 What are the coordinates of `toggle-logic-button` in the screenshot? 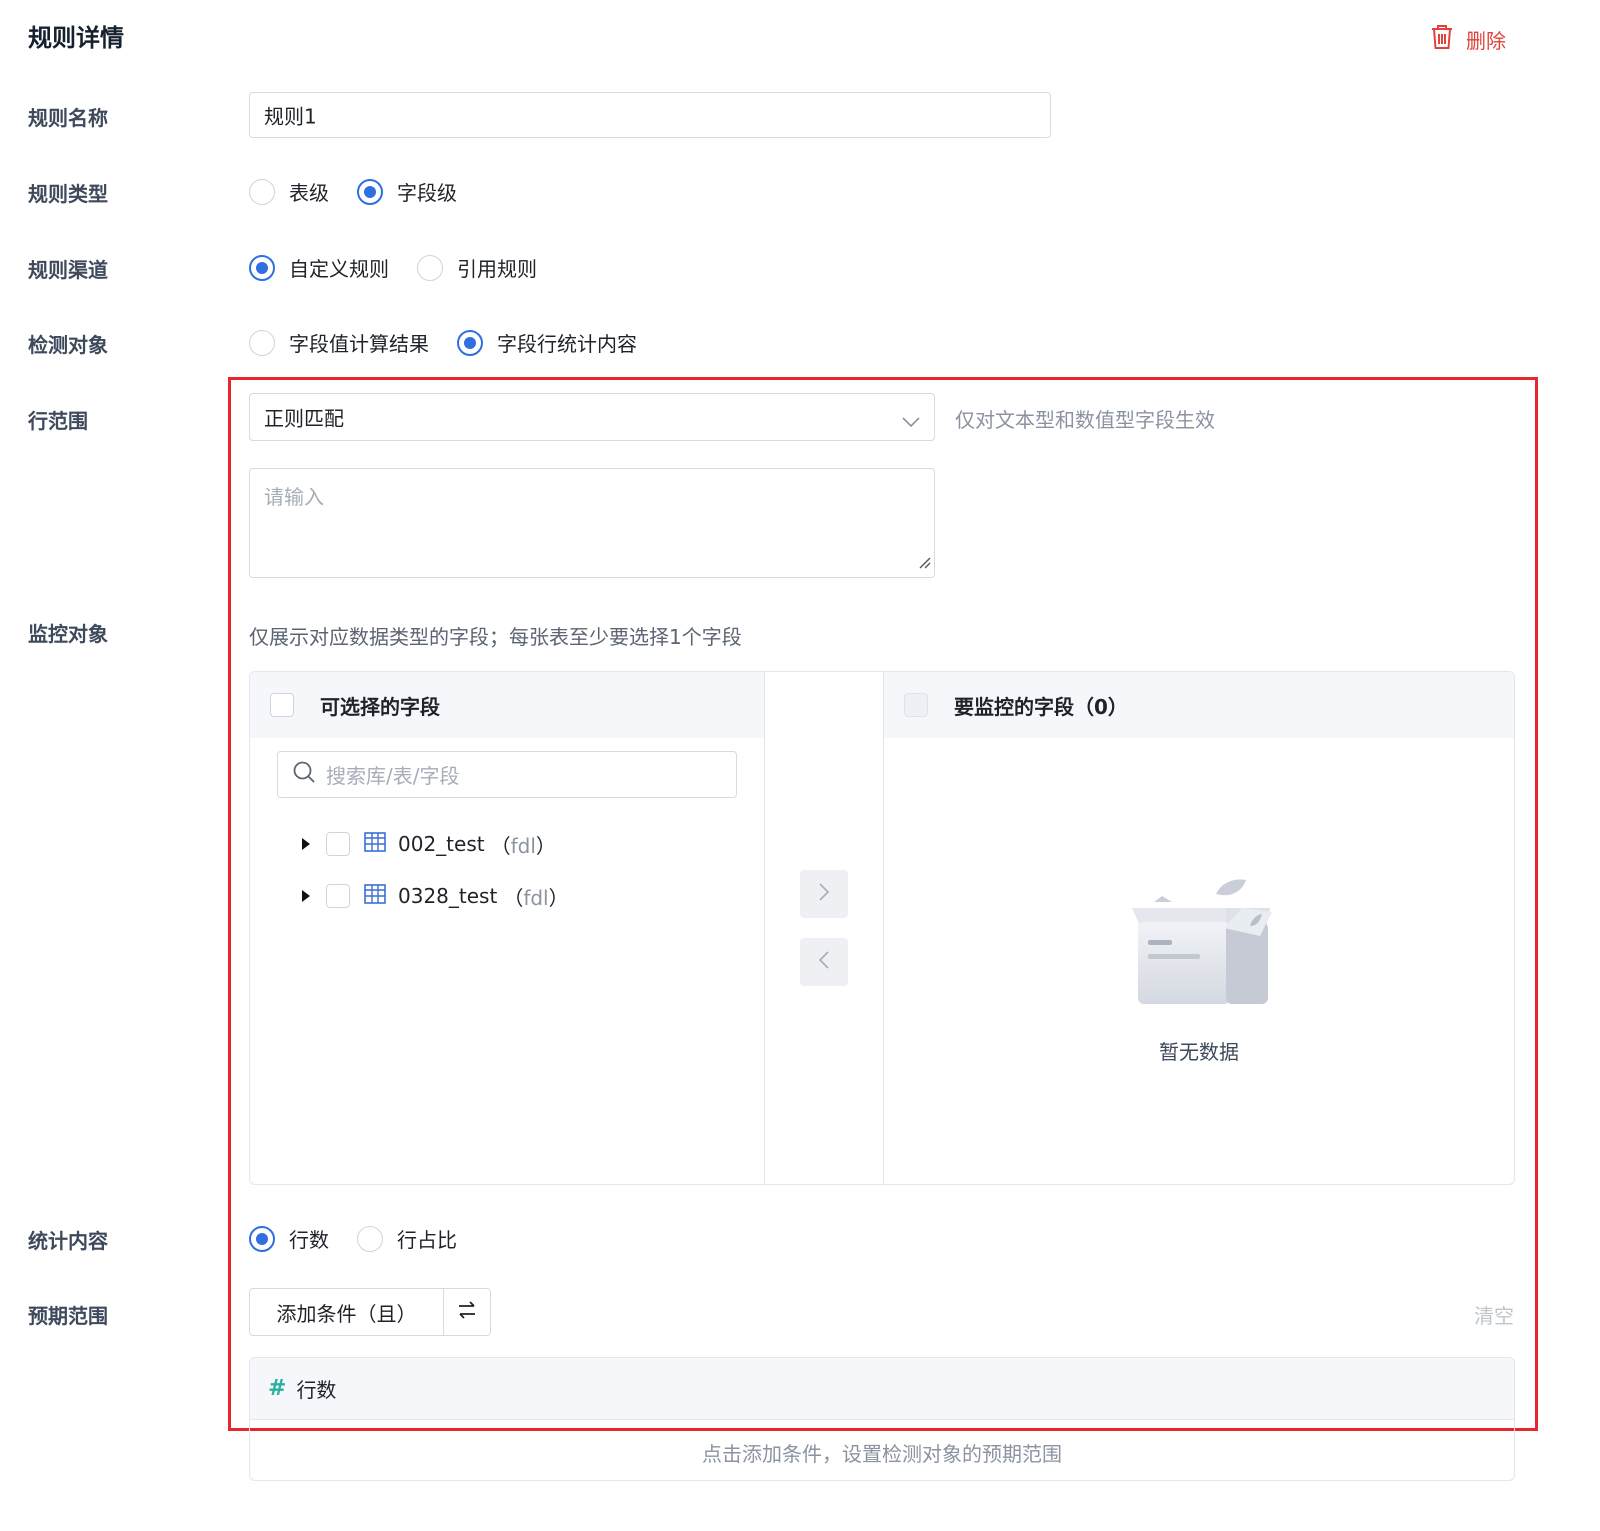 It's located at (467, 1312).